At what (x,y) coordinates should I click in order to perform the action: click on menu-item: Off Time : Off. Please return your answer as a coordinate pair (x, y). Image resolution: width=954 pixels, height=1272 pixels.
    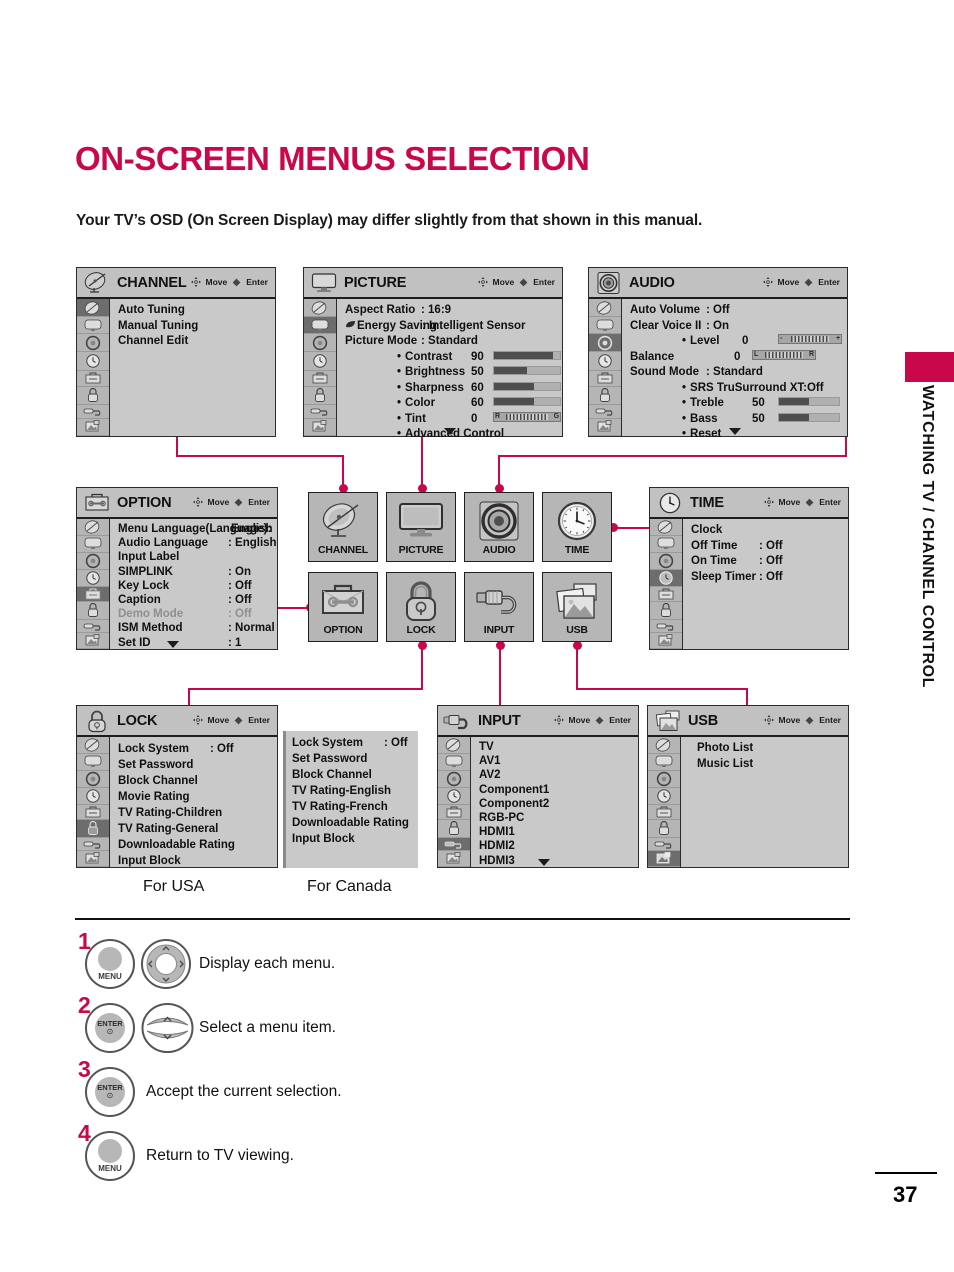
    Looking at the image, I should click on (769, 547).